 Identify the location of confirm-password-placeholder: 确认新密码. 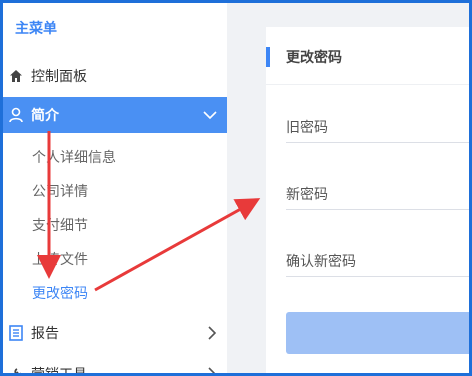
(321, 262).